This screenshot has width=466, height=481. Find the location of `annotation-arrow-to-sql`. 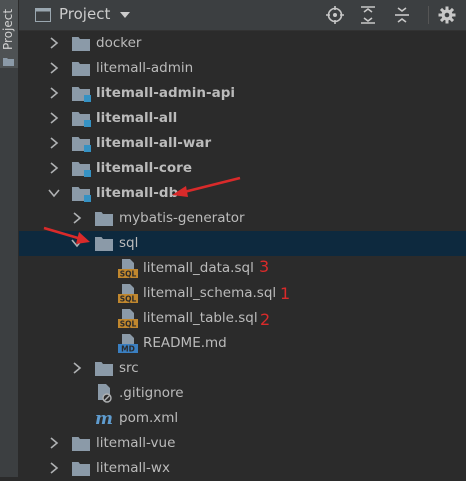

annotation-arrow-to-sql is located at coordinates (66, 235).